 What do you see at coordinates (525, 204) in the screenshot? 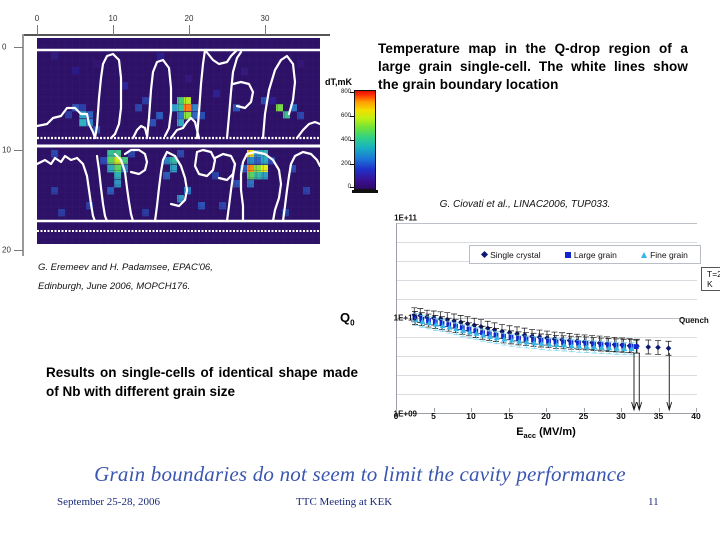
I see `citation-right: G. Ciovati et al., LINAC2006, TUP033.` at bounding box center [525, 204].